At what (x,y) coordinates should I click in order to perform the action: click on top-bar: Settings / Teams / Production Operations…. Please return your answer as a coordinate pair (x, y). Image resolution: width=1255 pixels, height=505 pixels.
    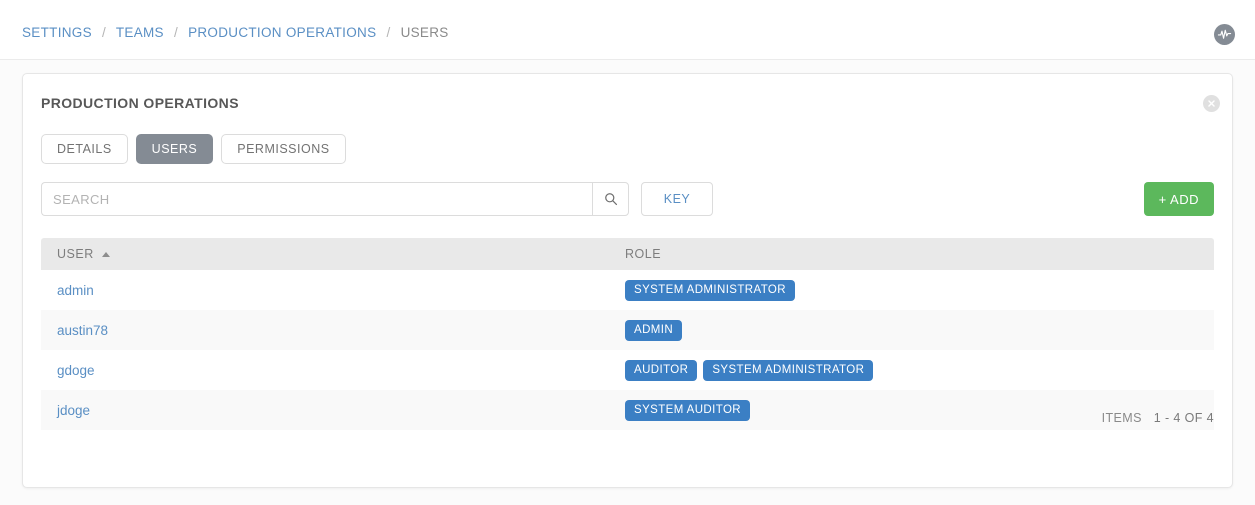
    Looking at the image, I should click on (627, 30).